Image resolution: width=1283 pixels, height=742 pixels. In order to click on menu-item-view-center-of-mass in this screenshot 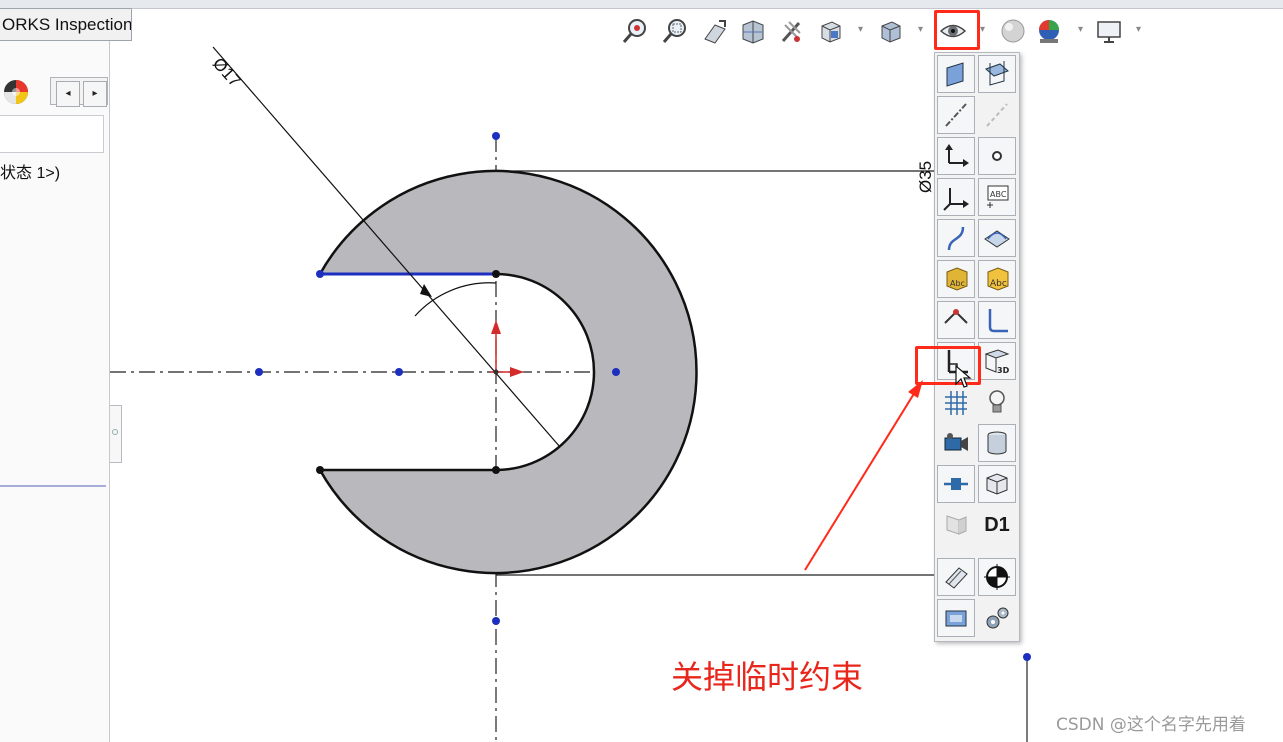, I will do `click(997, 577)`.